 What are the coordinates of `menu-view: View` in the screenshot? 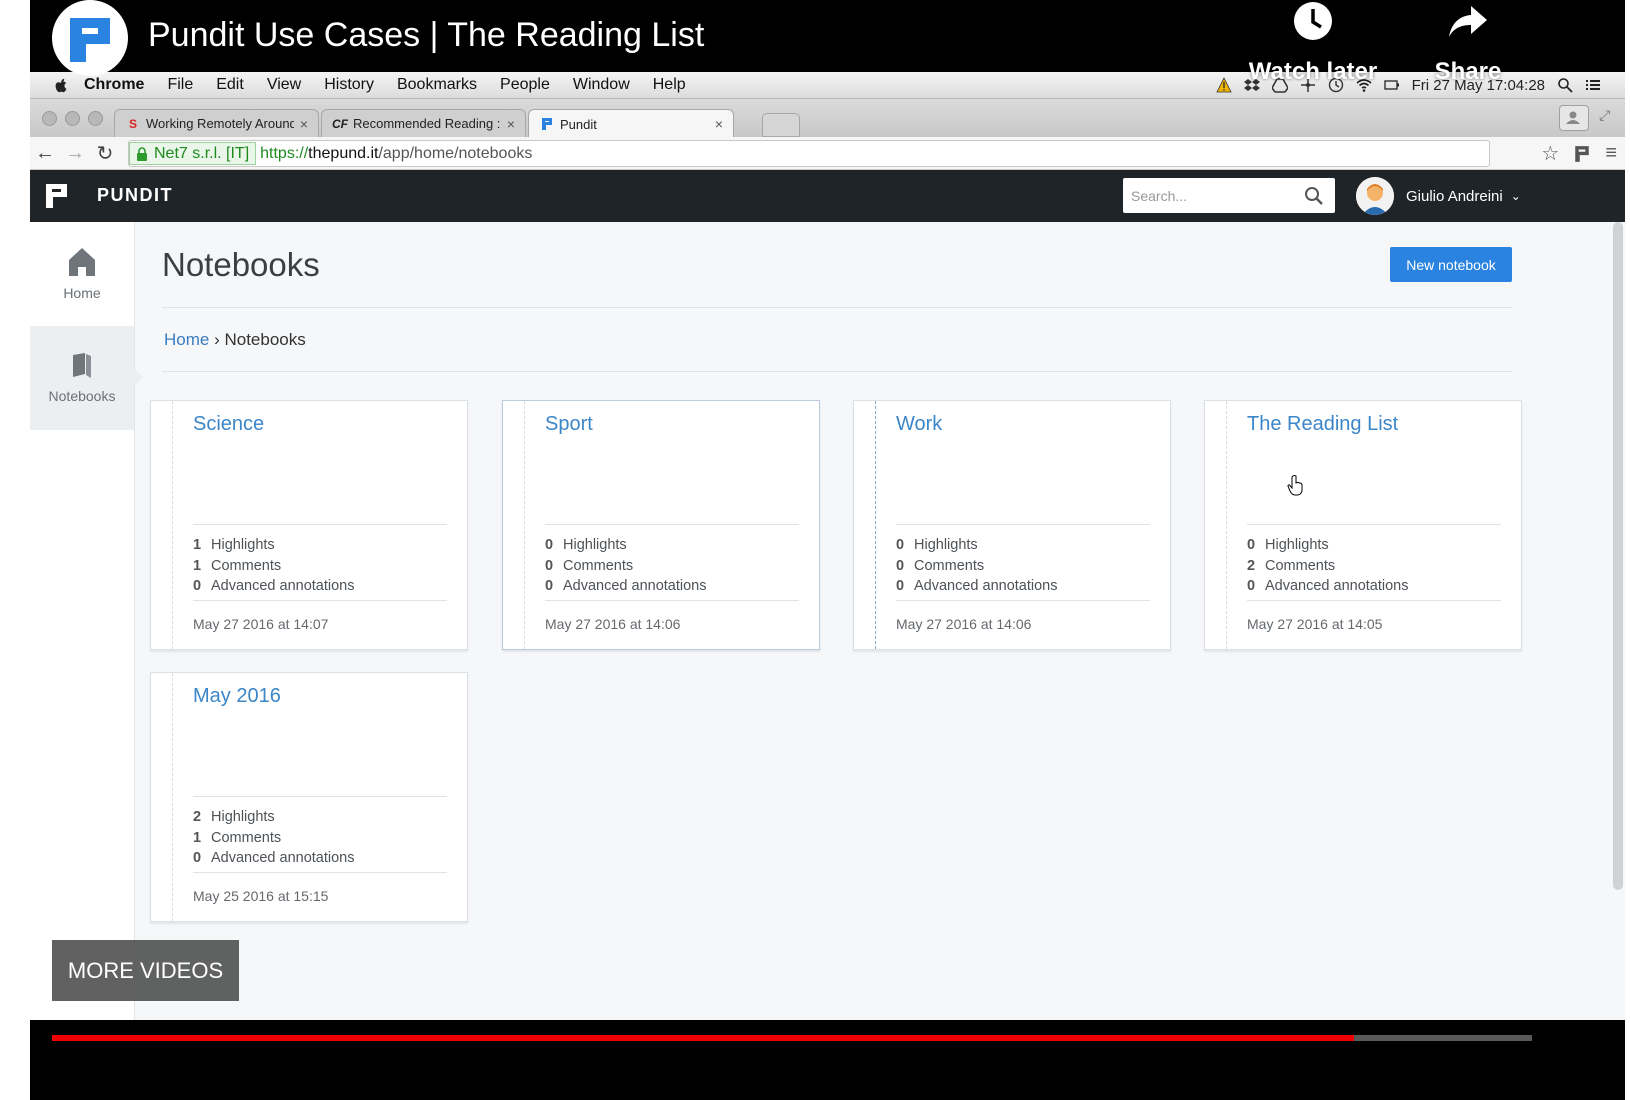 It's located at (284, 85).